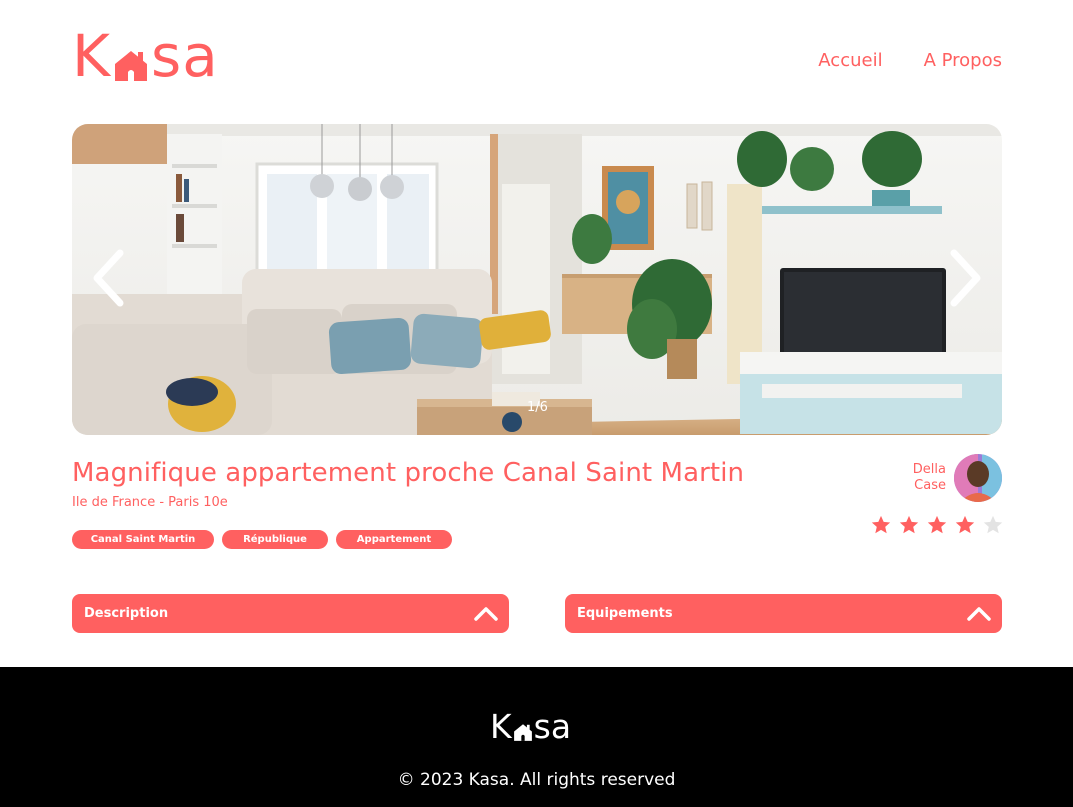  What do you see at coordinates (167, 56) in the screenshot?
I see `logo-letter-s: s` at bounding box center [167, 56].